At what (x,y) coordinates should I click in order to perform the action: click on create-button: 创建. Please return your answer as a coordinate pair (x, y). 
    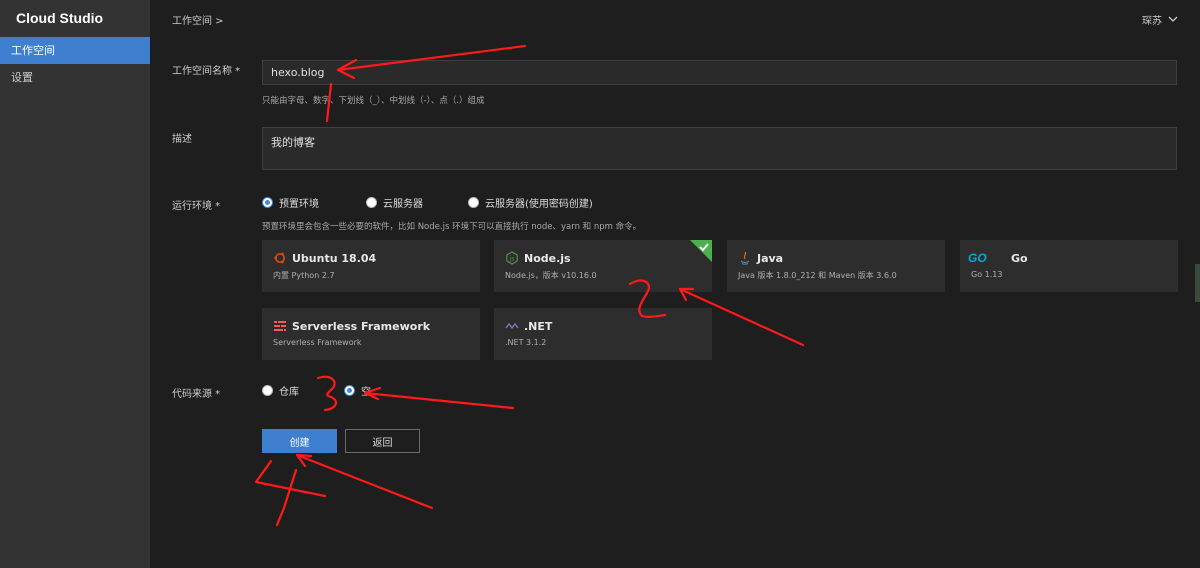
    Looking at the image, I should click on (299, 441).